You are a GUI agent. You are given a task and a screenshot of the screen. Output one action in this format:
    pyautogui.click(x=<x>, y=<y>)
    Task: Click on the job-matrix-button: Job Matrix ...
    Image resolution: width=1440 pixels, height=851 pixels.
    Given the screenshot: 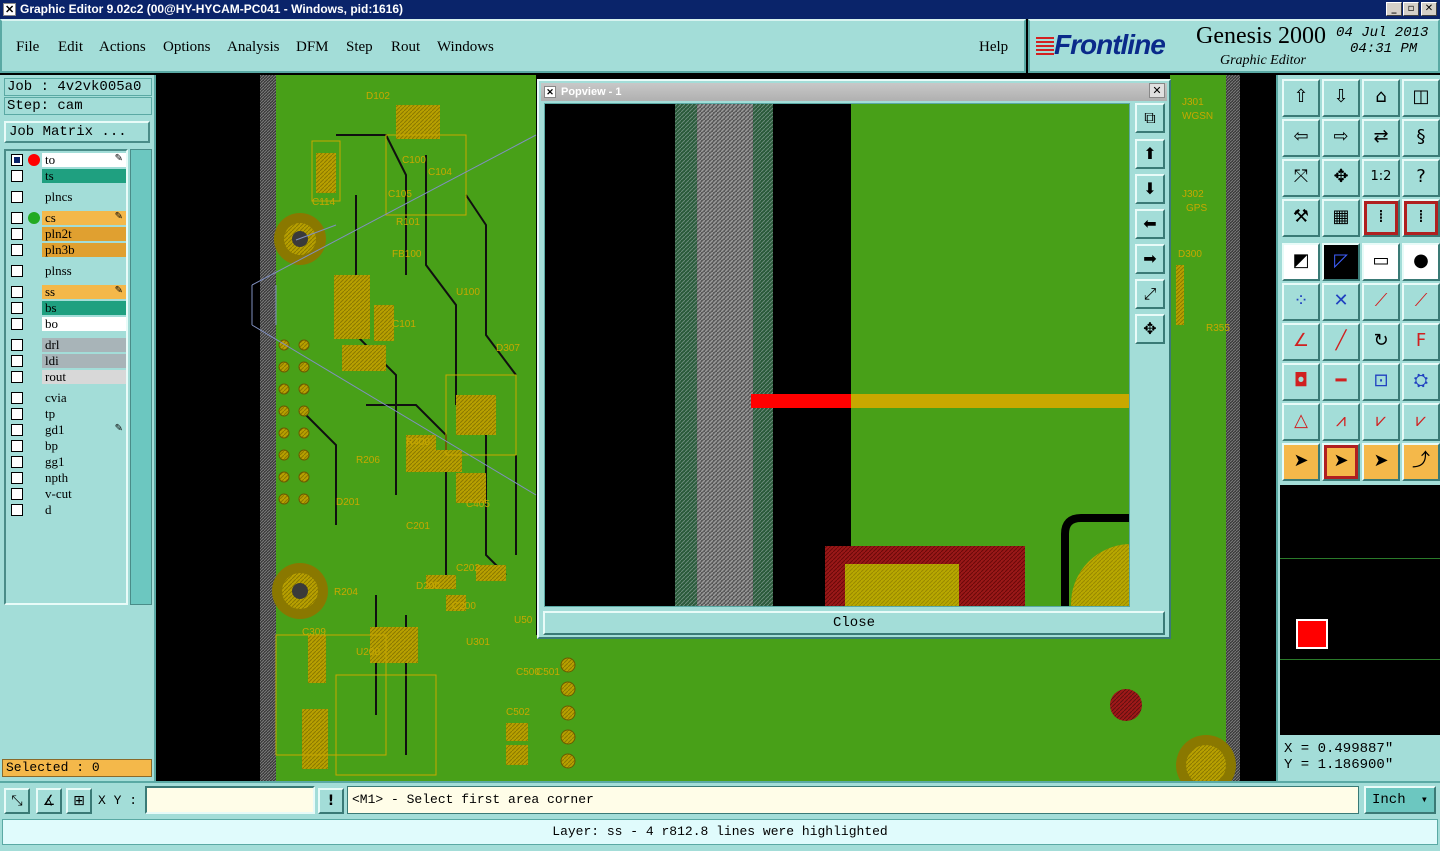 What is the action you would take?
    pyautogui.click(x=77, y=132)
    